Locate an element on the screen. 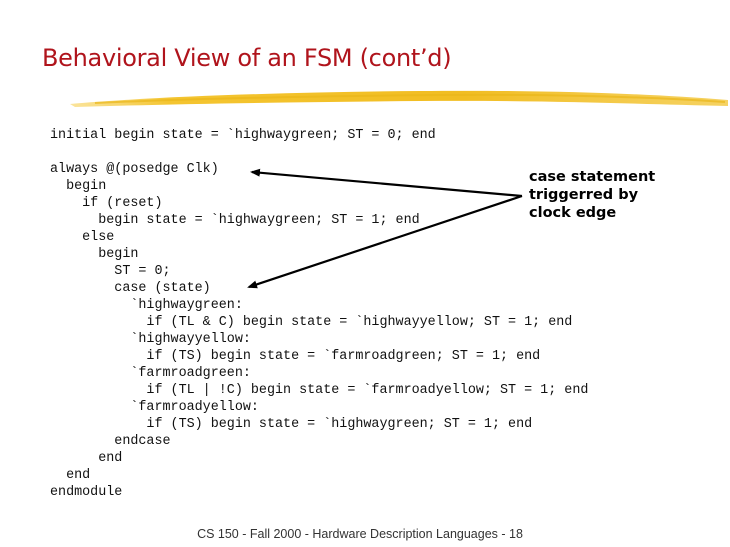  arrow-to-always-block is located at coordinates (386, 183).